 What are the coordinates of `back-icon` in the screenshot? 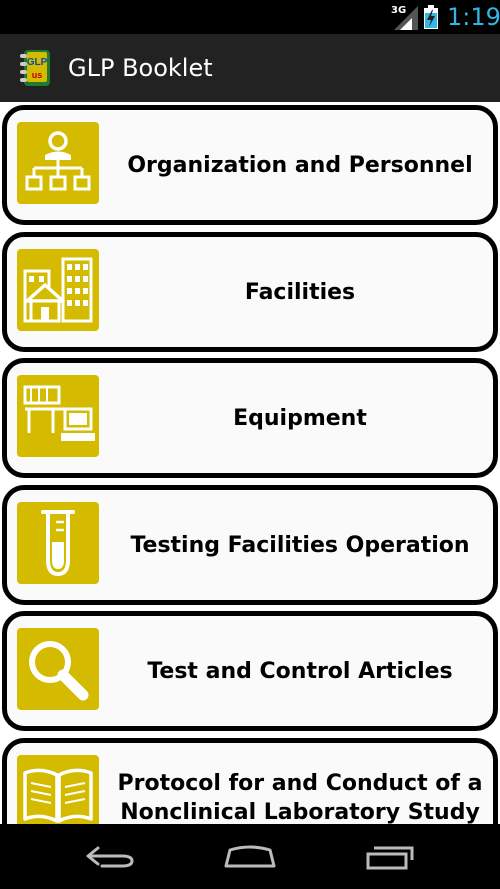 It's located at (110, 857).